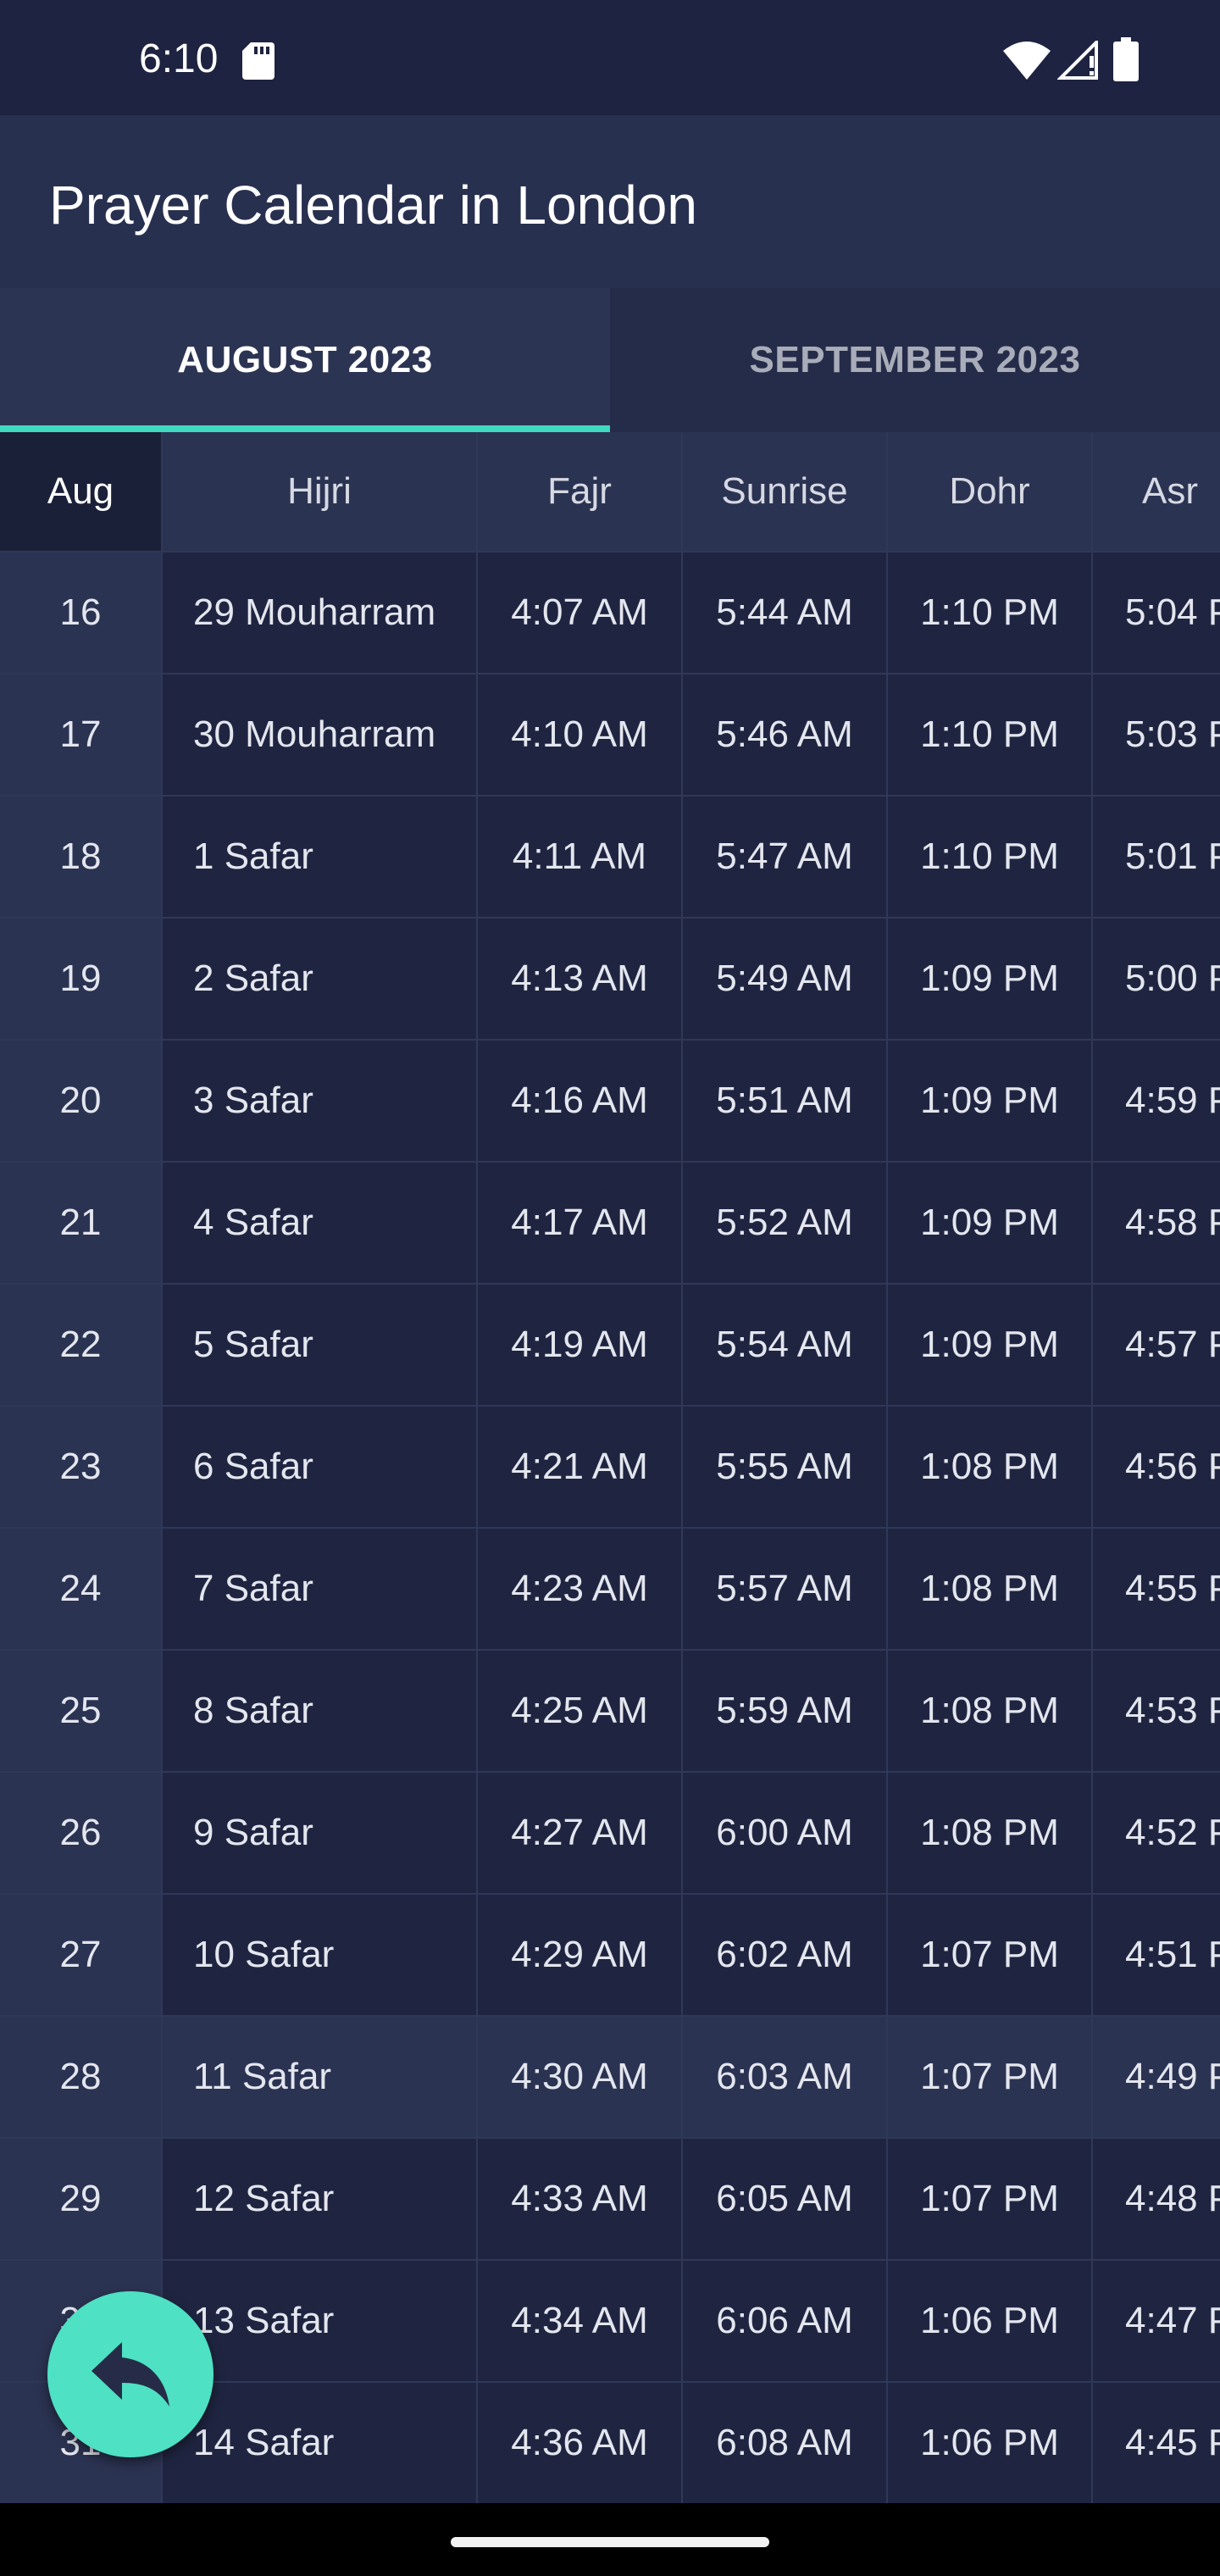 The image size is (1220, 2576). I want to click on header-sunrise: Sunrise, so click(785, 491).